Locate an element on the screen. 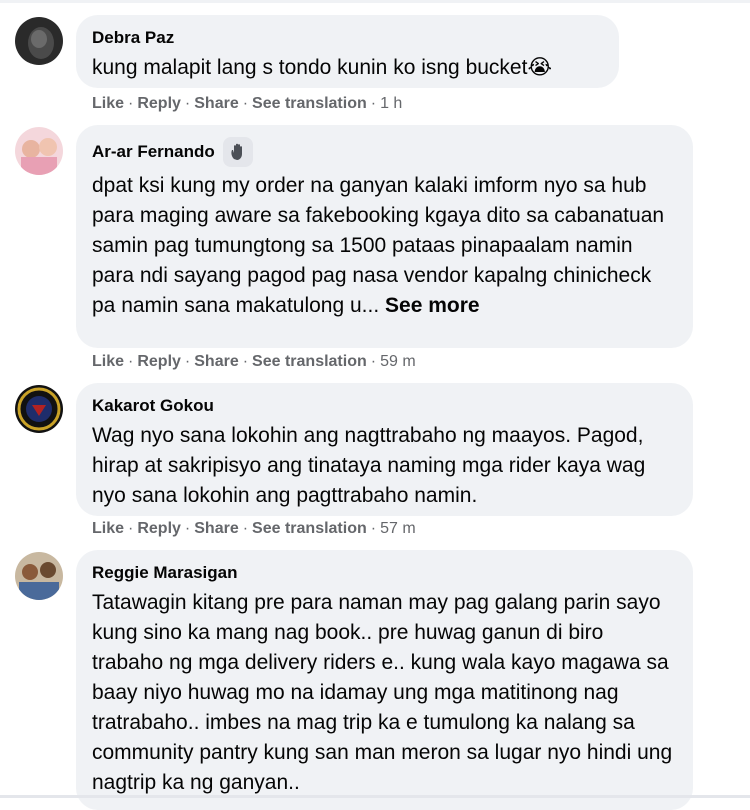  comment-author: Reggie Marasigan is located at coordinates (384, 573).